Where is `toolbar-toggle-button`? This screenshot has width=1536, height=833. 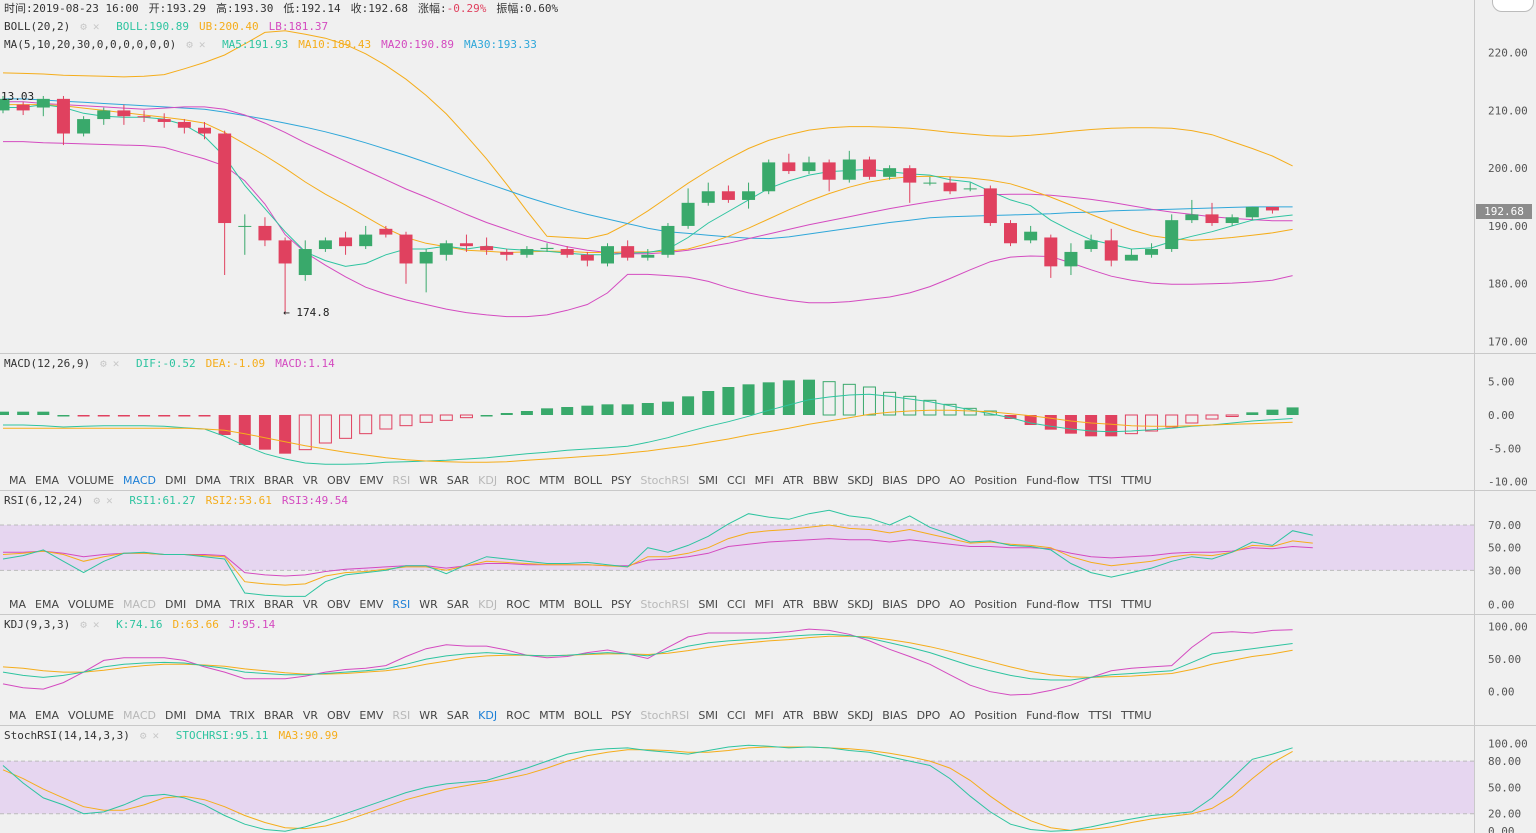
toolbar-toggle-button is located at coordinates (1513, 6).